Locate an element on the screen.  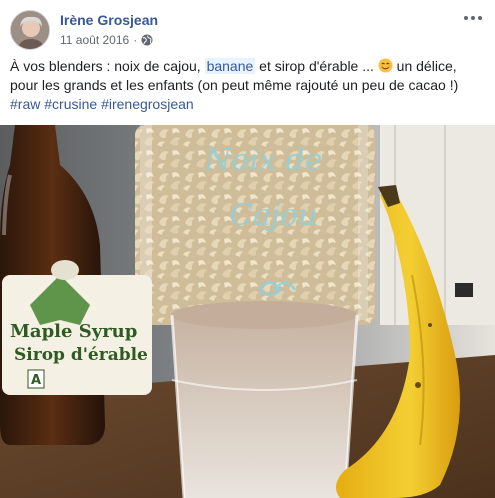
bottle-label-2: Sirop d'érable is located at coordinates (81, 355).